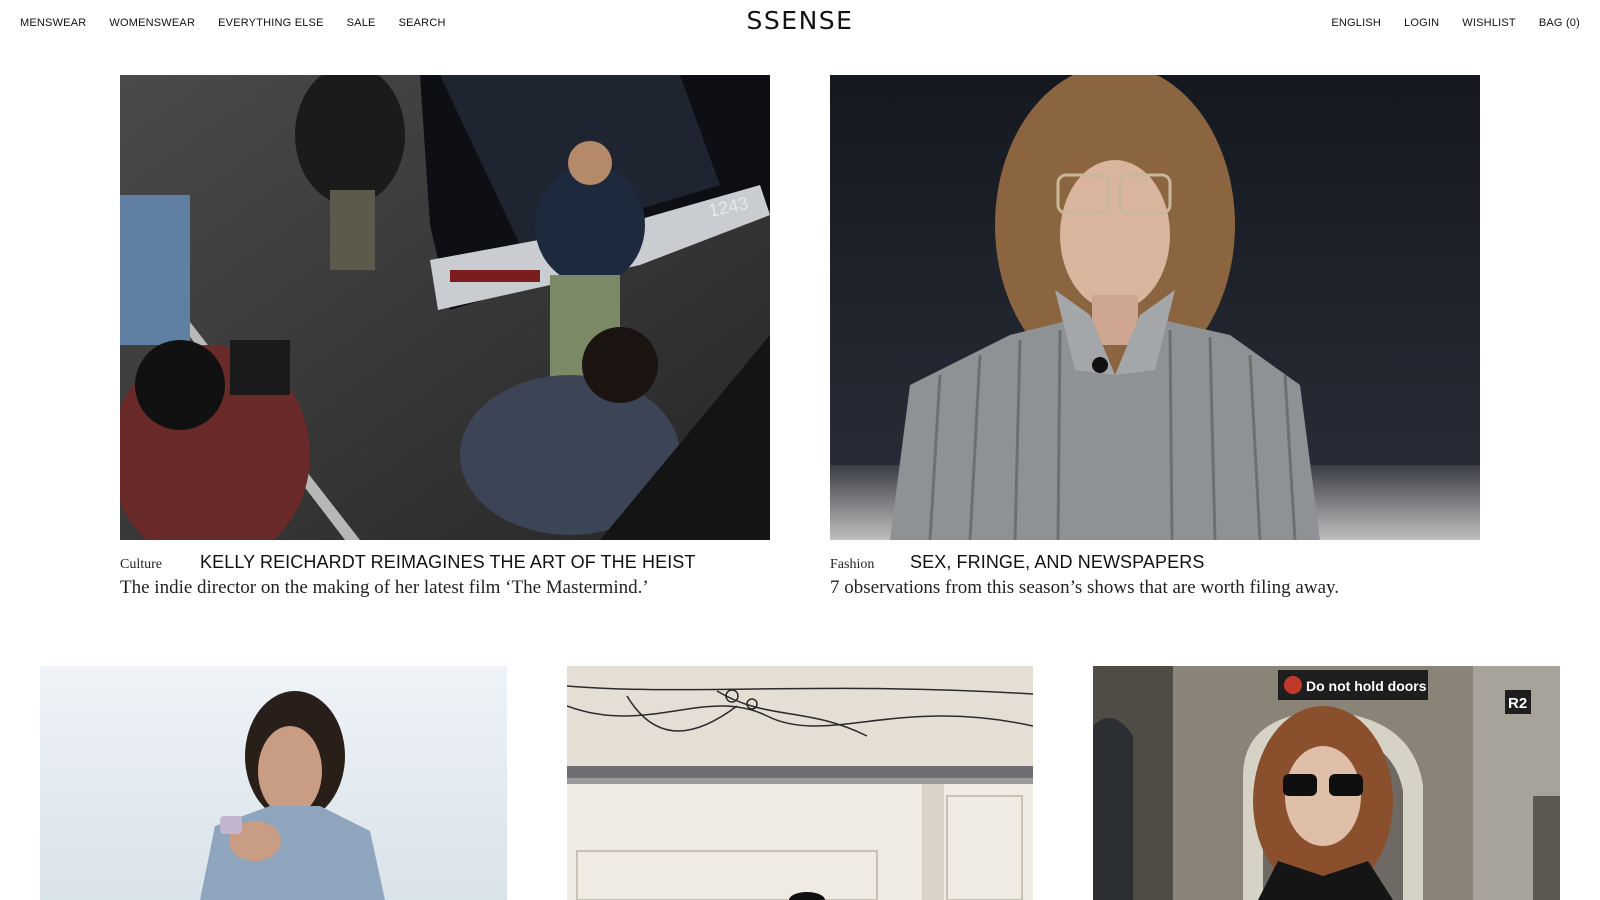  I want to click on account-nav: ENGLISH LOGIN WISHLIST BAG (0), so click(1444, 23).